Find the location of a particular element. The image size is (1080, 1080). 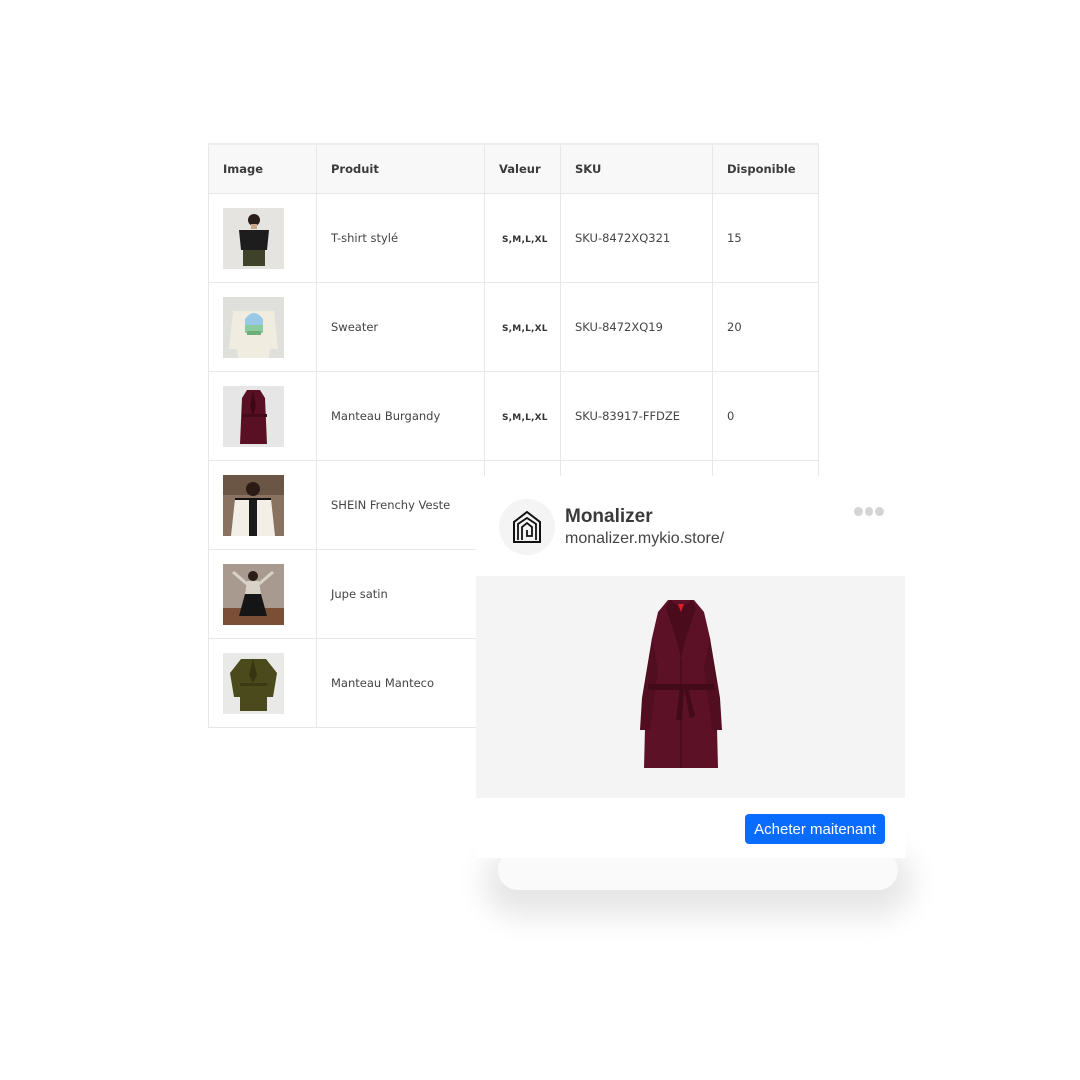

product-name-cell: Manteau Burgandy is located at coordinates (400, 416).